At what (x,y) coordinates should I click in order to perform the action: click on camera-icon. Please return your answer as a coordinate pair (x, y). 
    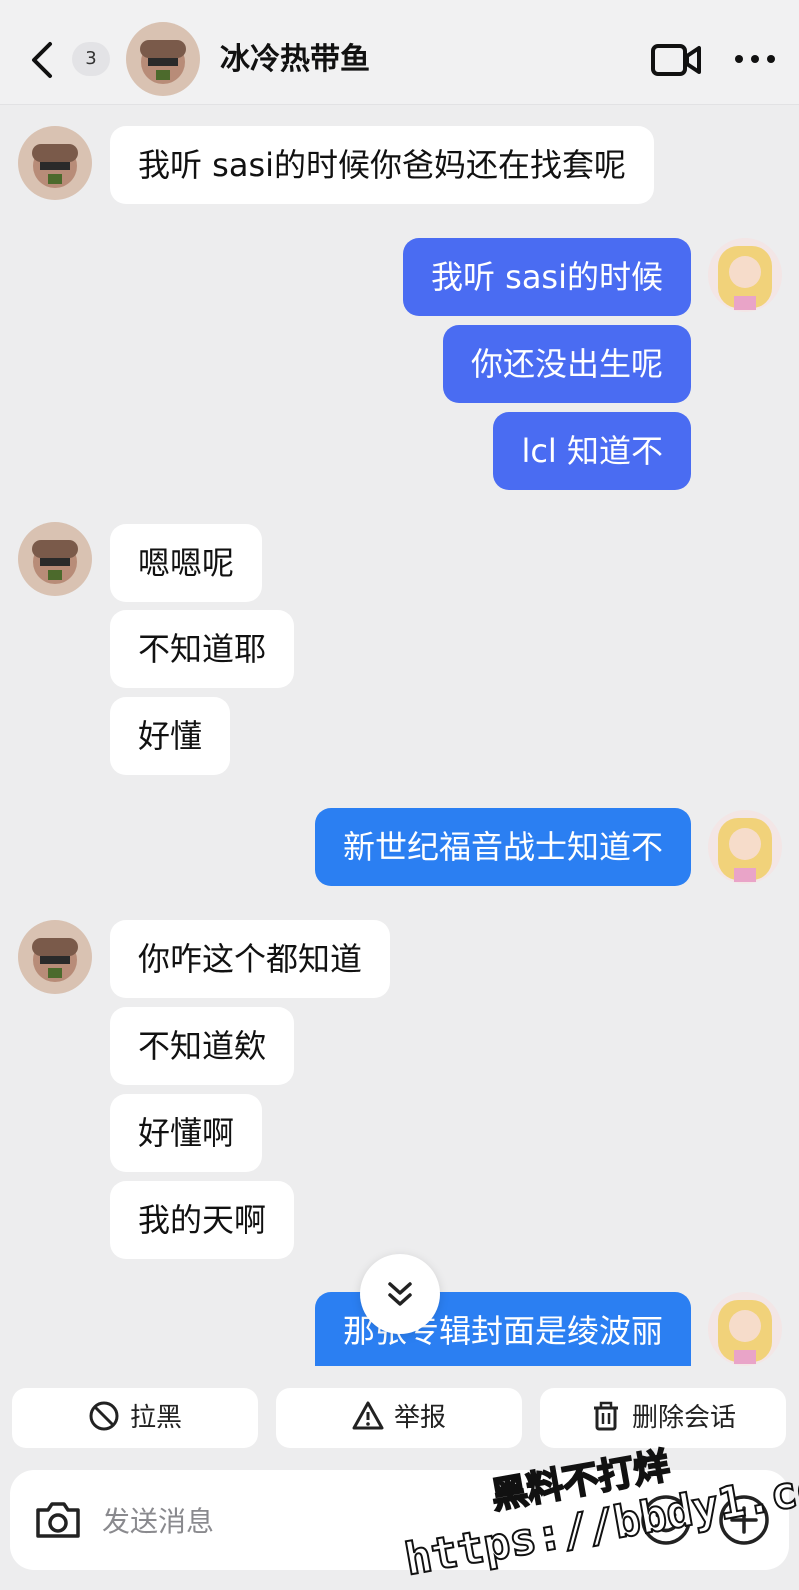
    Looking at the image, I should click on (58, 1520).